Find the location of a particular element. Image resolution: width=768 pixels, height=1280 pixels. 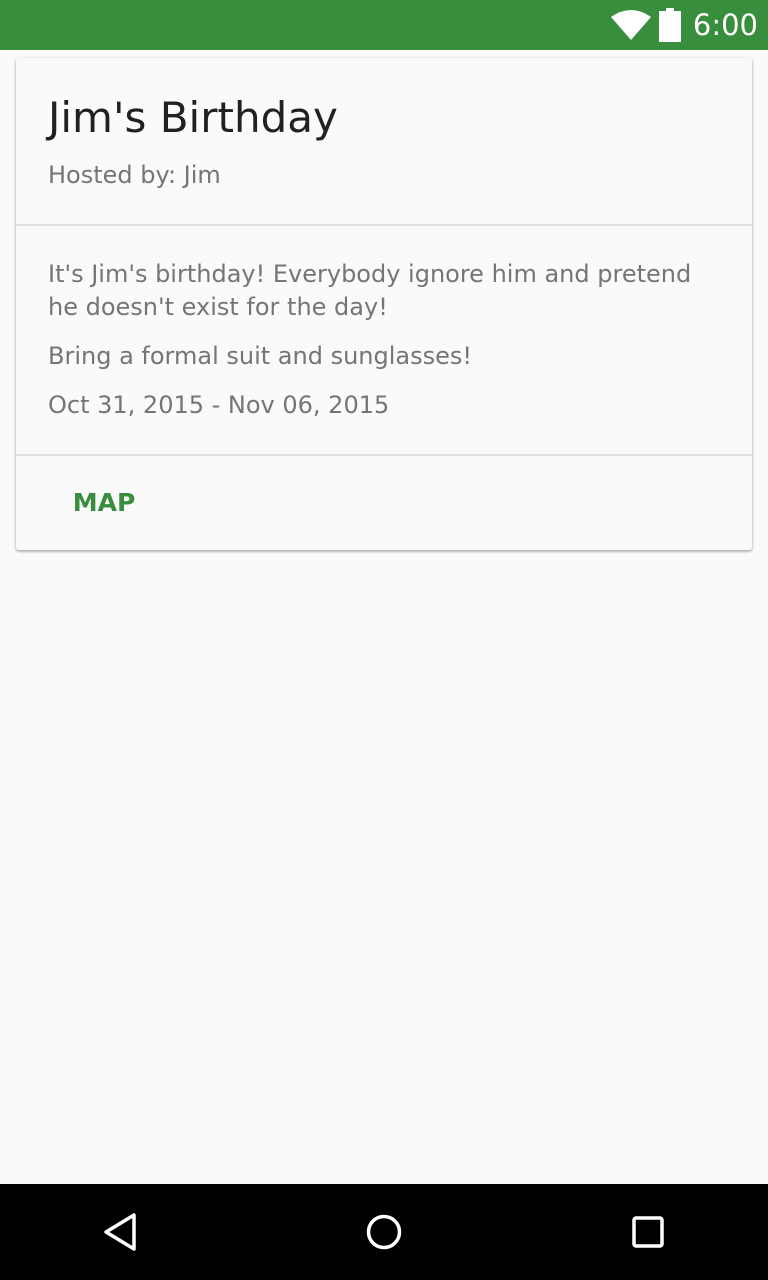

home-icon is located at coordinates (384, 1232).